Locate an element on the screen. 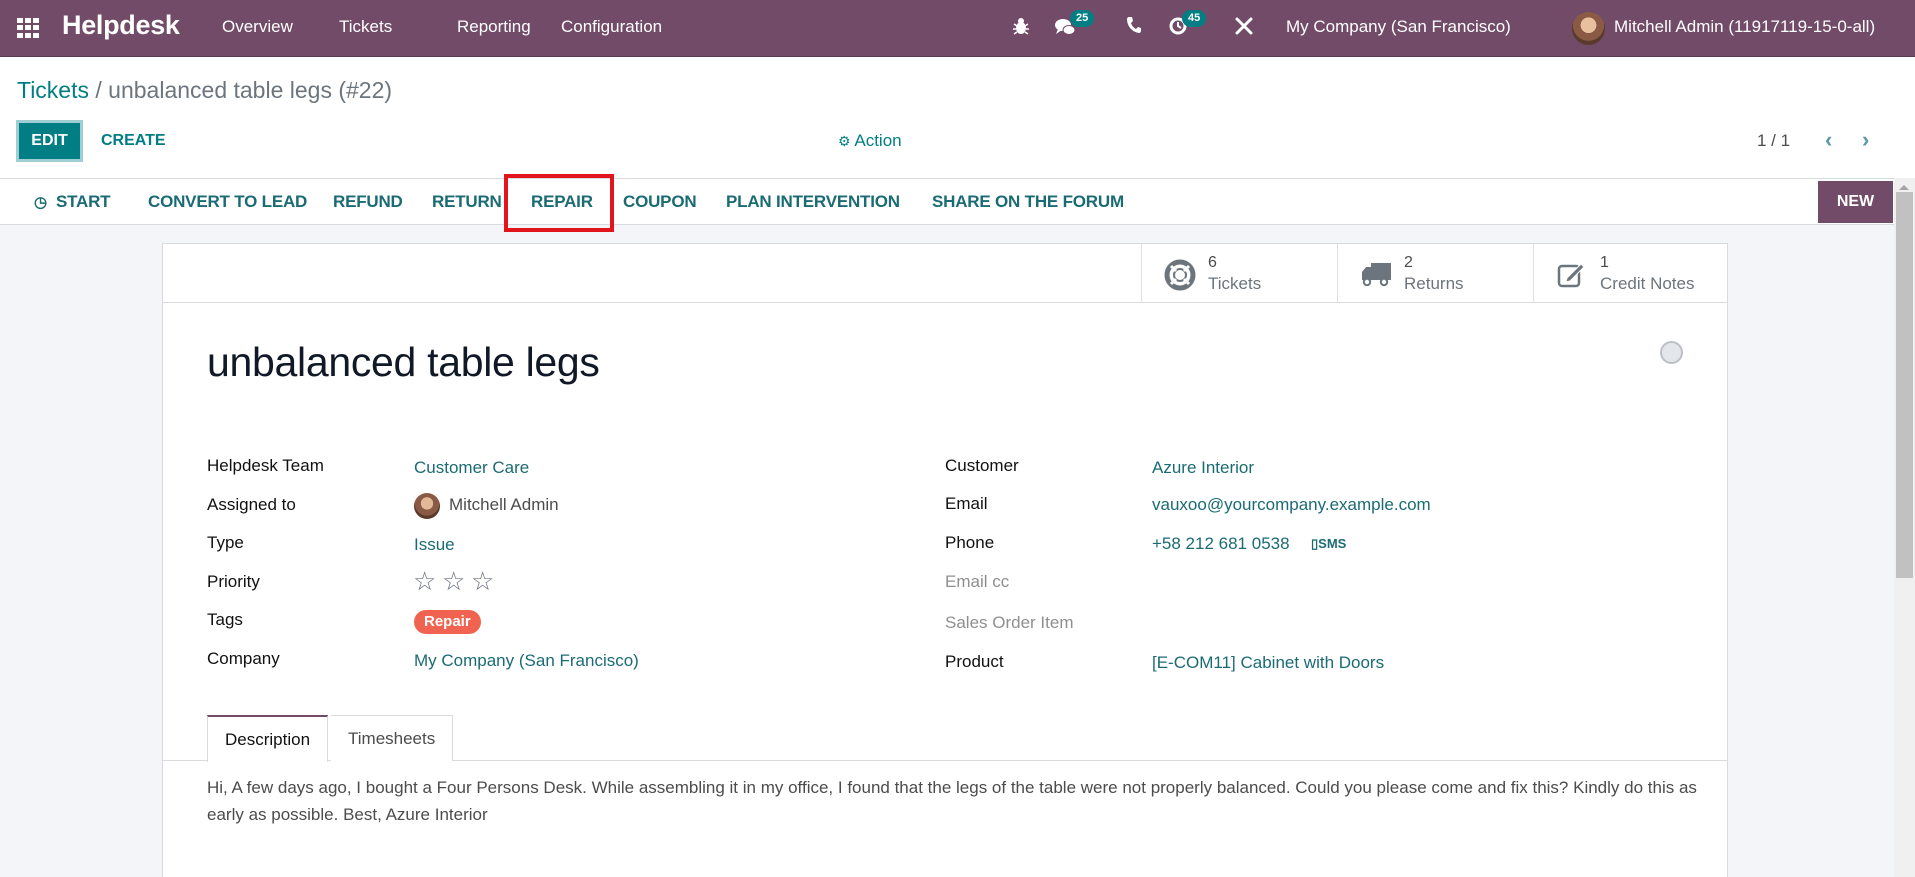 The width and height of the screenshot is (1915, 877). clock-icon: ◷ is located at coordinates (40, 202).